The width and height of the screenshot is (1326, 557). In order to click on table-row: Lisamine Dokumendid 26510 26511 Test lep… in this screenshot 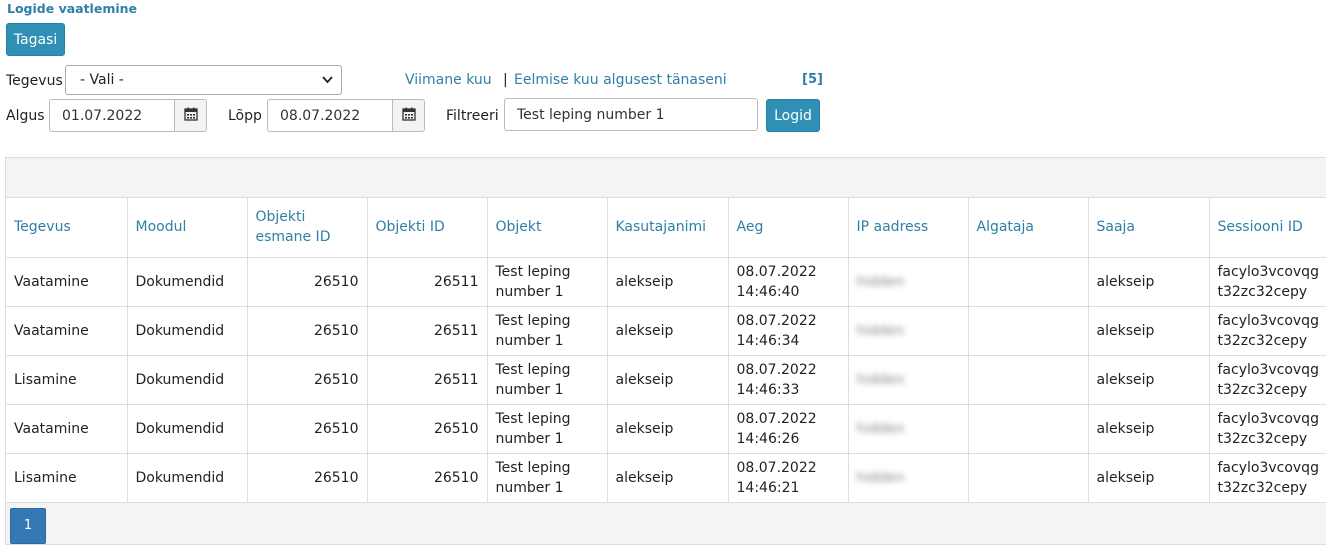, I will do `click(666, 380)`.